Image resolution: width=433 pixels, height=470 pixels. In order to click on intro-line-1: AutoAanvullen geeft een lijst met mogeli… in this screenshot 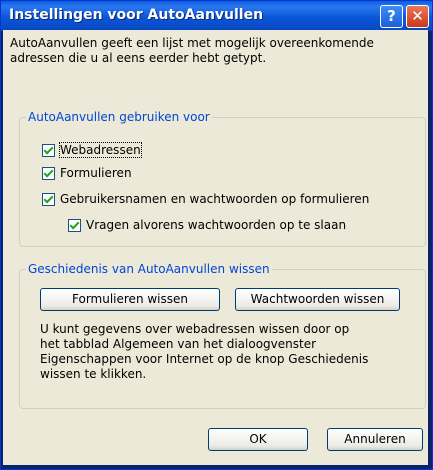, I will do `click(192, 43)`.